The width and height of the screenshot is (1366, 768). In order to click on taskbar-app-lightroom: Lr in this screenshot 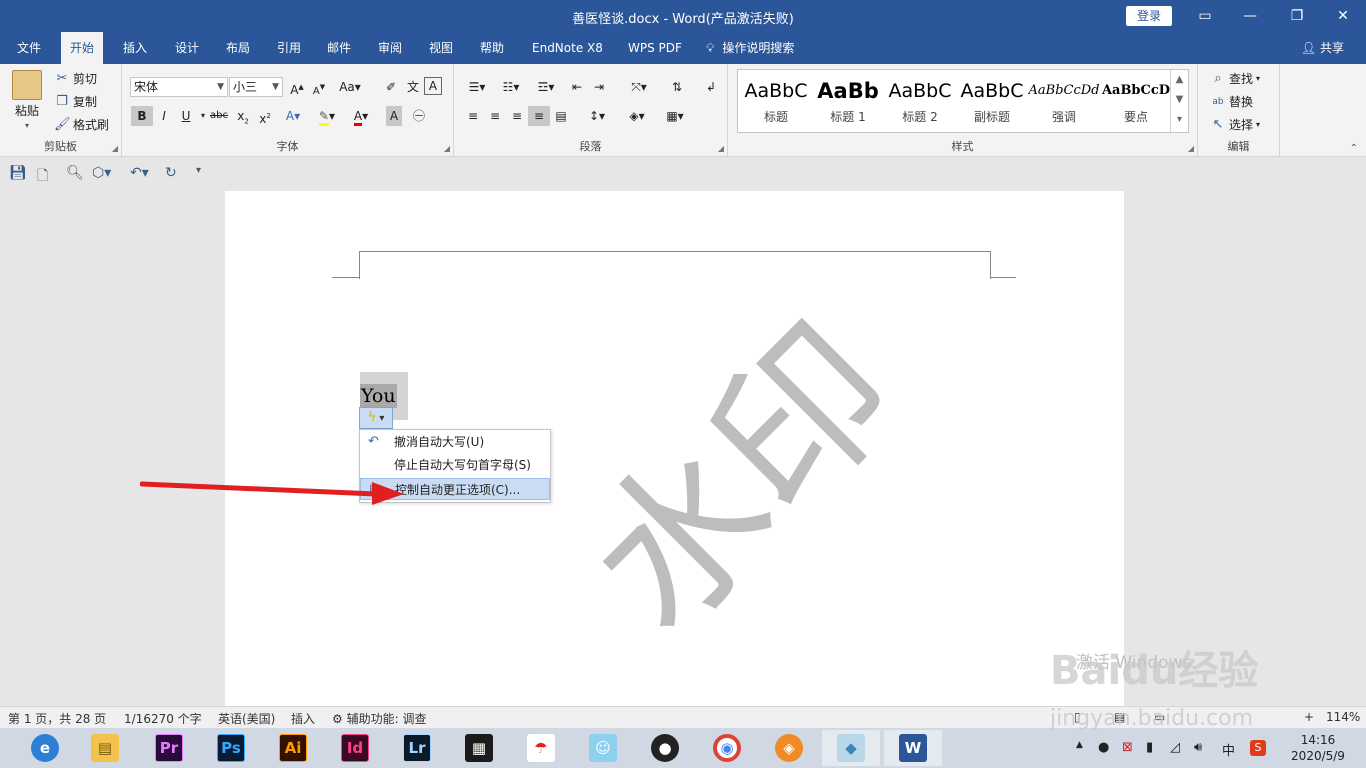, I will do `click(417, 748)`.